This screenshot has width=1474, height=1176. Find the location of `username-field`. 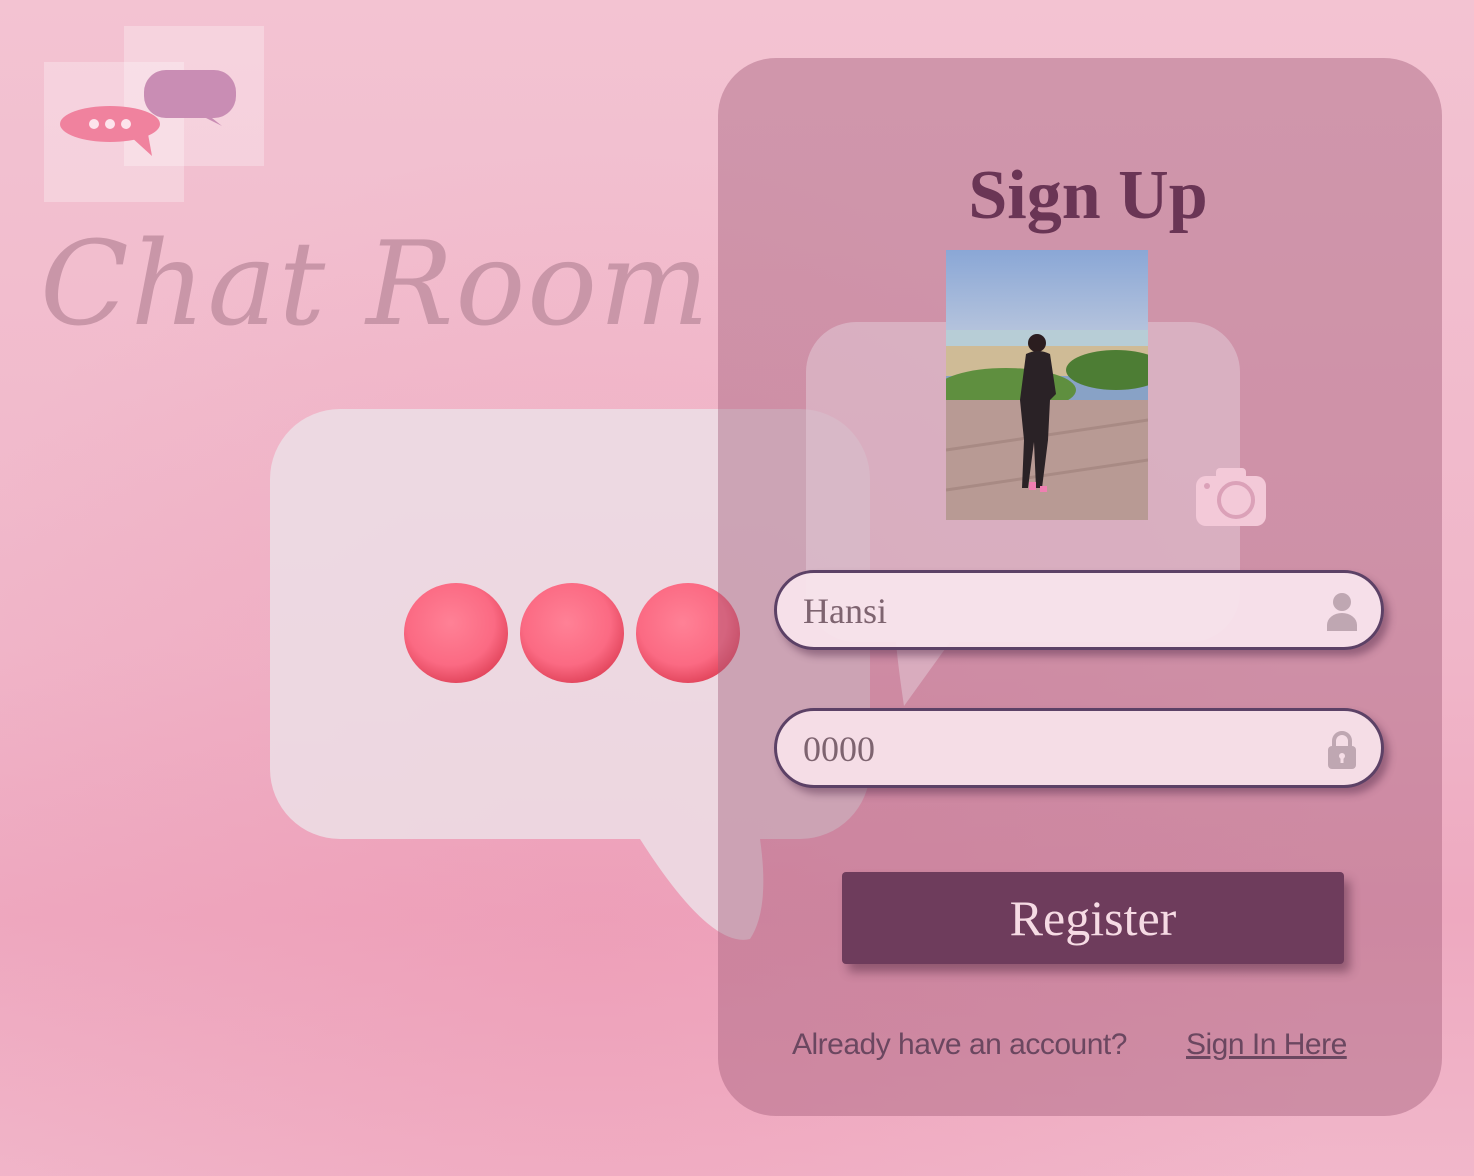

username-field is located at coordinates (1079, 610).